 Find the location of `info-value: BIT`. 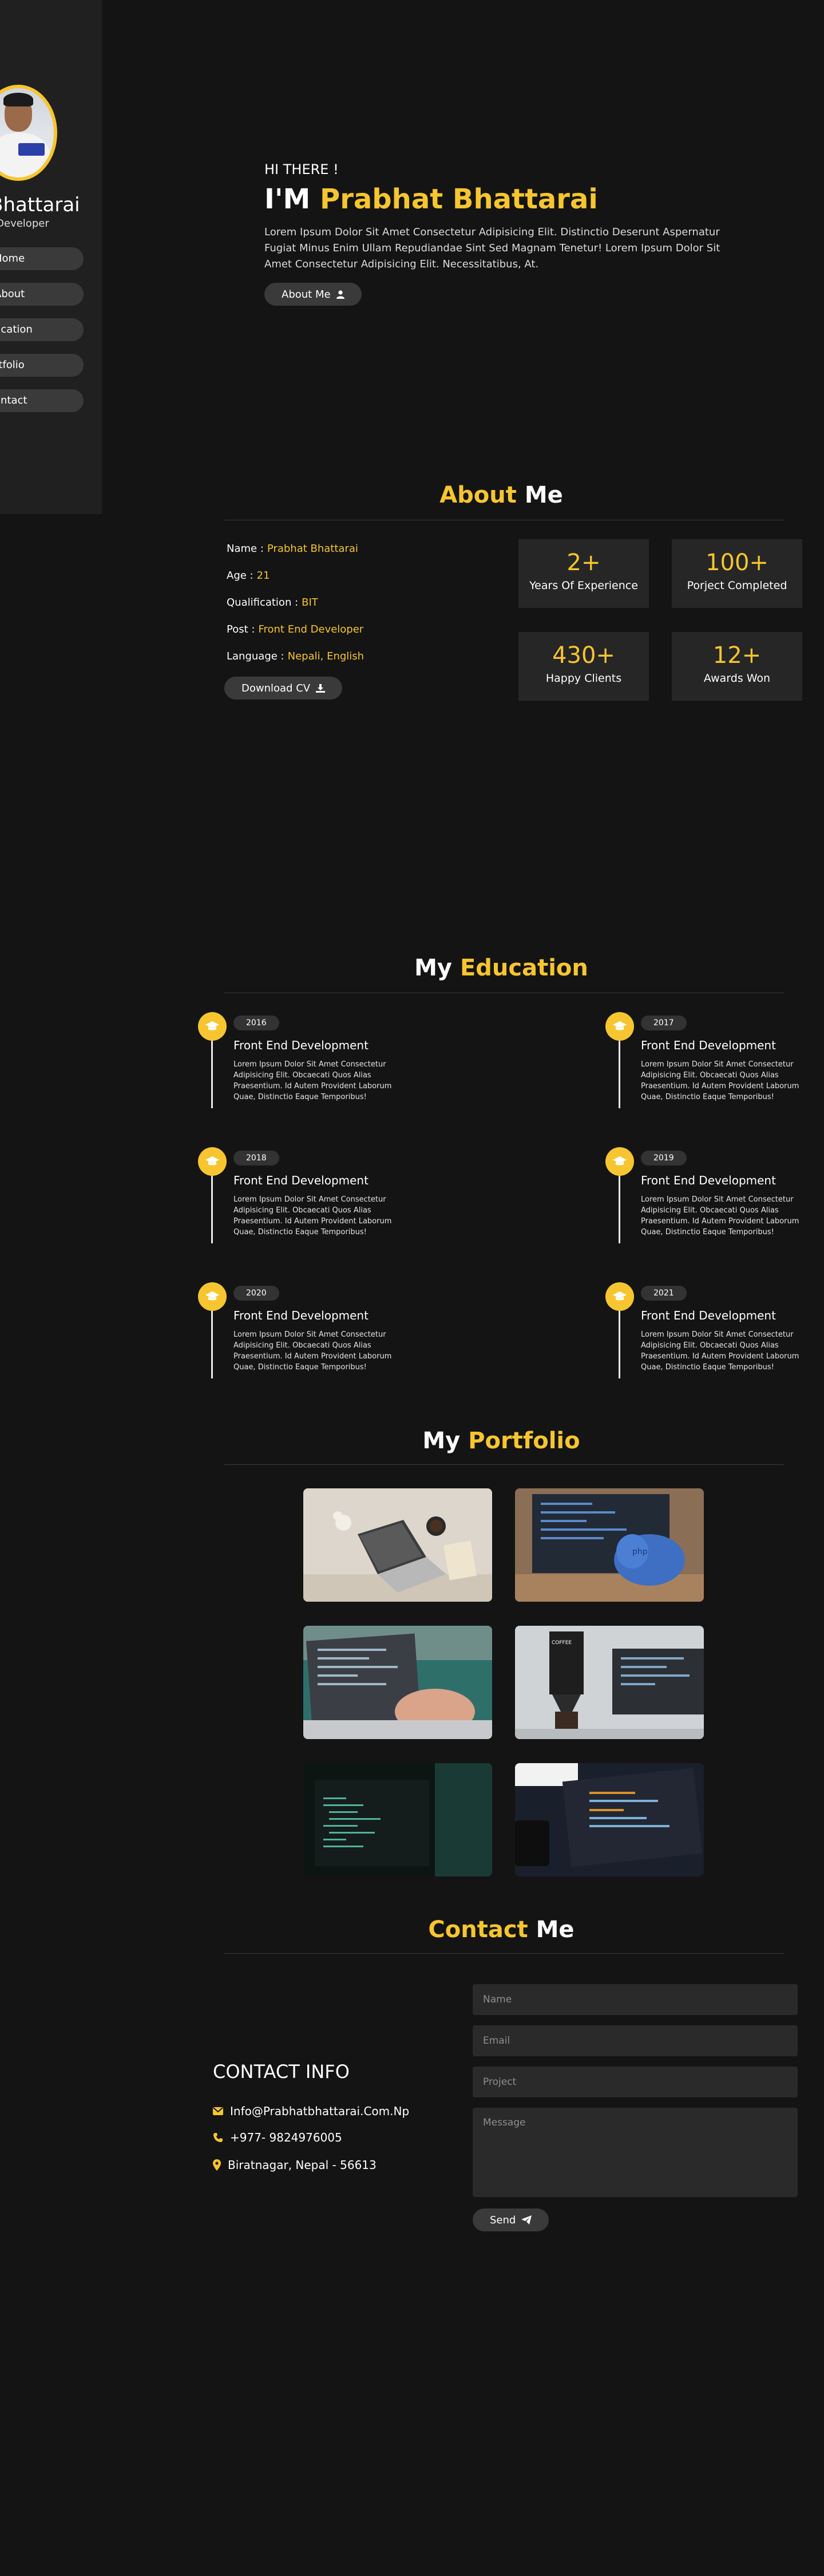

info-value: BIT is located at coordinates (310, 602).